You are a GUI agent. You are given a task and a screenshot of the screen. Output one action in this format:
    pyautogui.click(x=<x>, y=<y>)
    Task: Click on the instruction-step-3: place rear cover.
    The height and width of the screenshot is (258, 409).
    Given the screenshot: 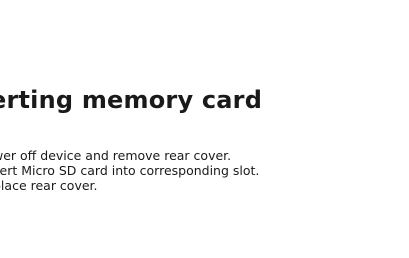 What is the action you would take?
    pyautogui.click(x=49, y=185)
    